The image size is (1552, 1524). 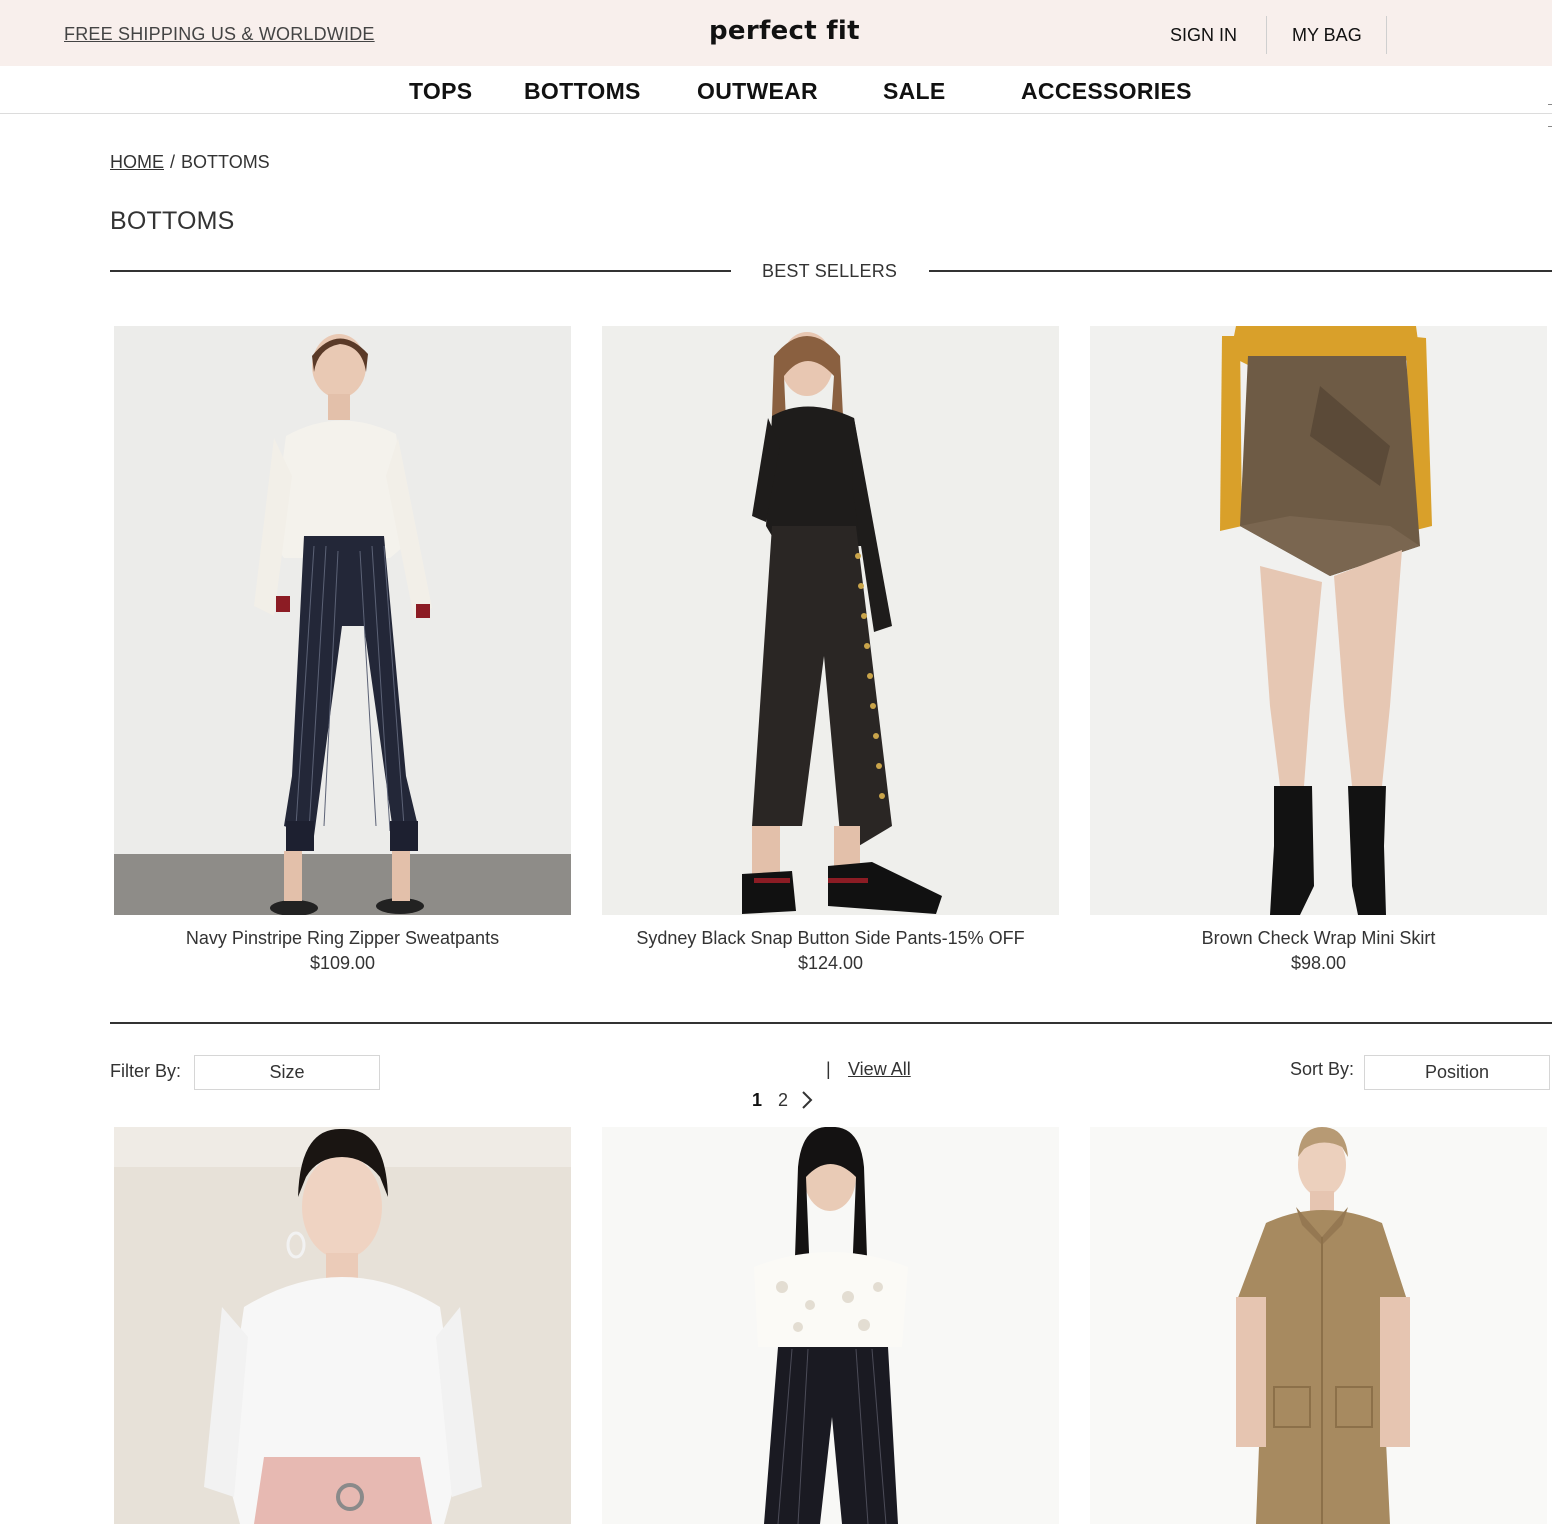 I want to click on best-sellers-heading: BEST SELLERS, so click(x=830, y=271).